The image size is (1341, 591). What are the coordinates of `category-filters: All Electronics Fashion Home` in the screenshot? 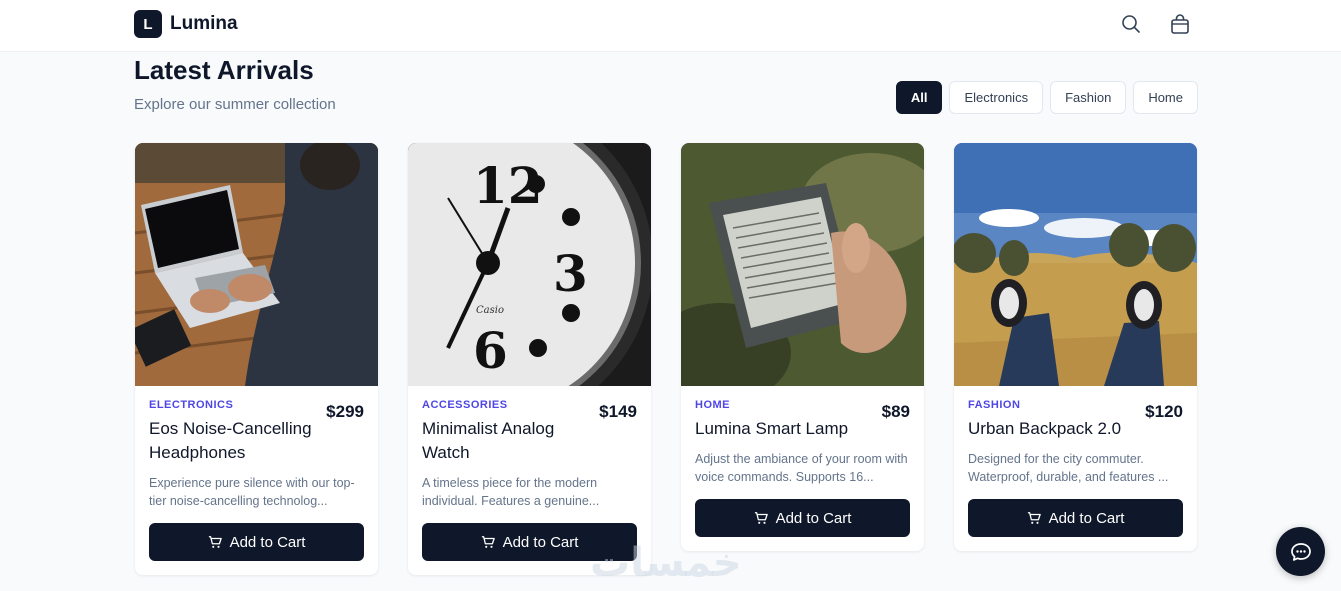 It's located at (1046, 97).